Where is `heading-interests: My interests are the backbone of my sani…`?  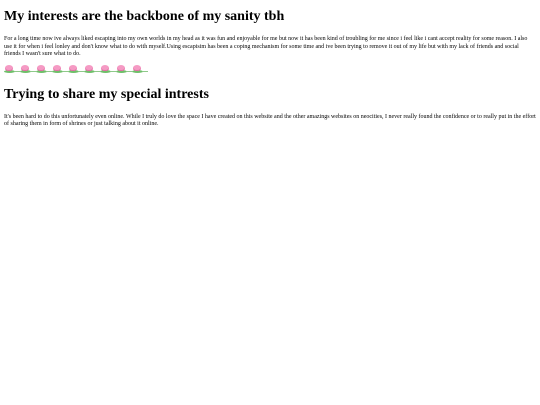
heading-interests: My interests are the backbone of my sani… is located at coordinates (144, 16).